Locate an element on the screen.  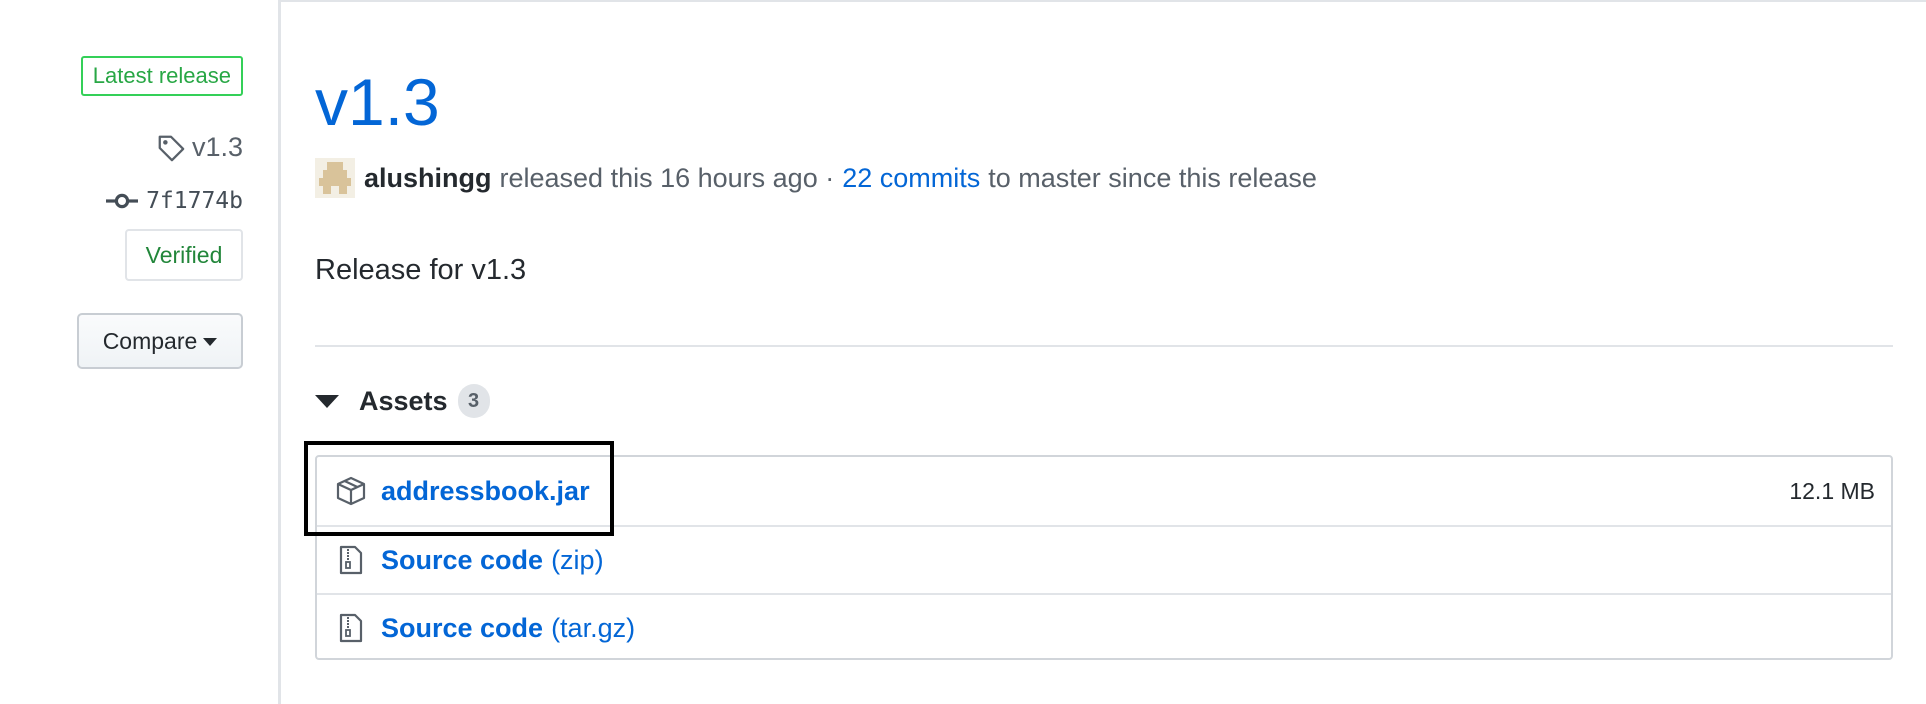
top-border is located at coordinates (1102, 2).